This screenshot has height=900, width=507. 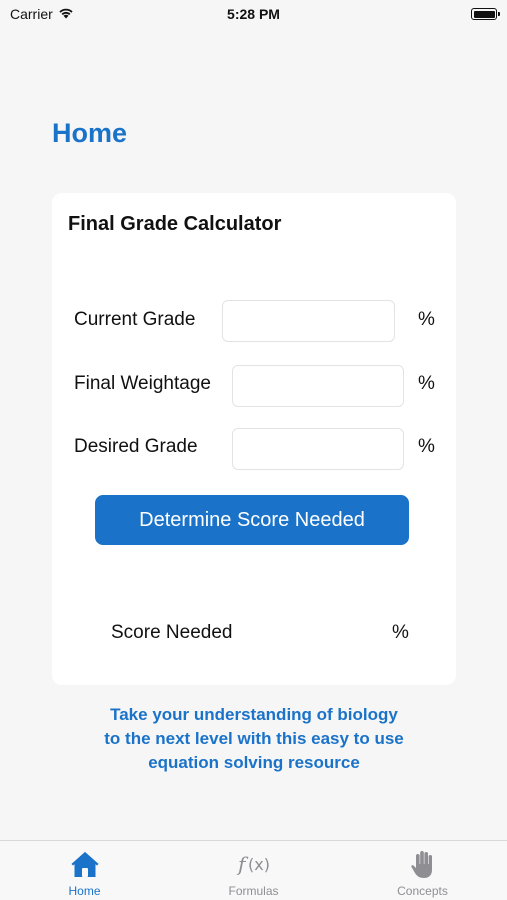 I want to click on final-weightage-input, so click(x=318, y=386).